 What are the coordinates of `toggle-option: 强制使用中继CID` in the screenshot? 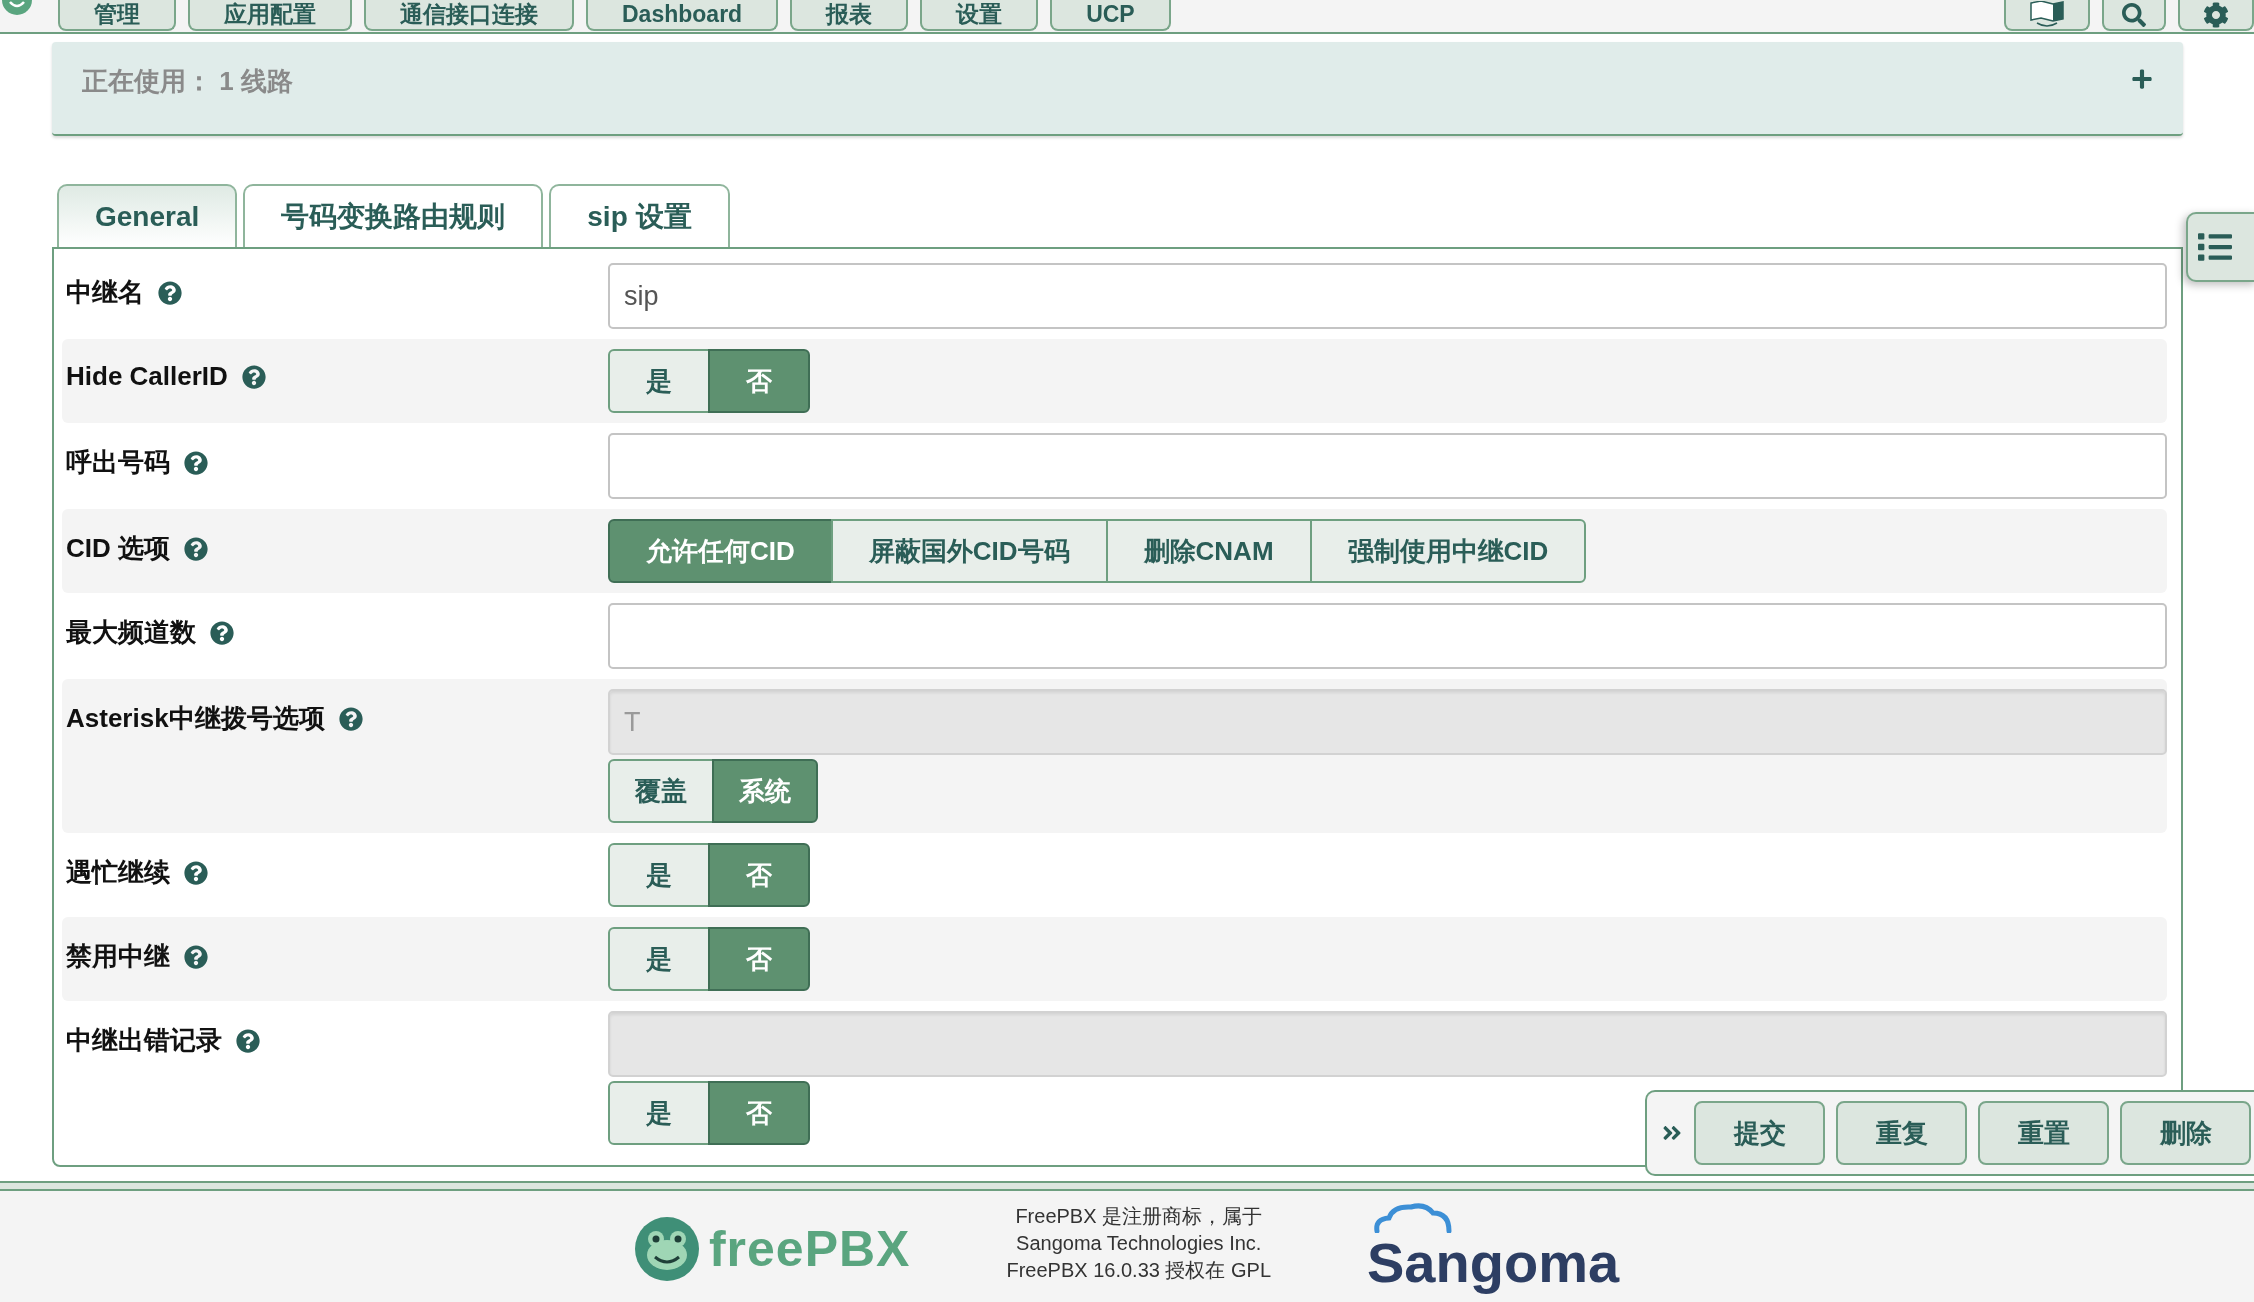 It's located at (1448, 551).